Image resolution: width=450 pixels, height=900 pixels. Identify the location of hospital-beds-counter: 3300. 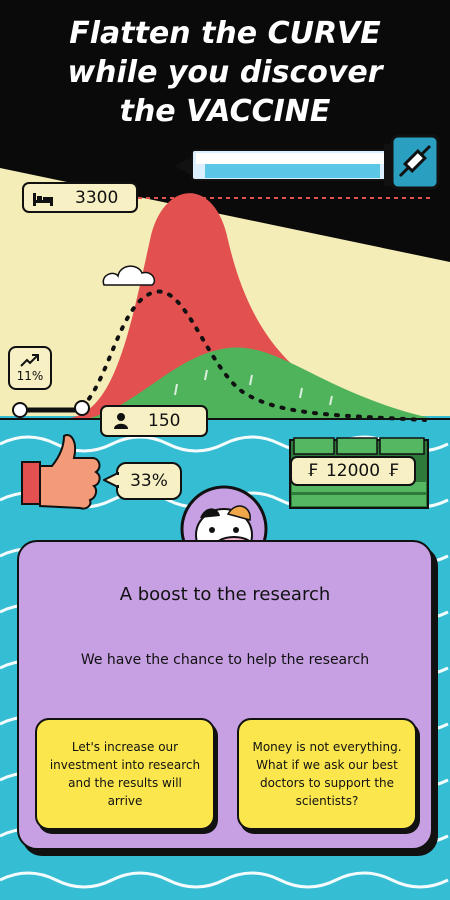
(80, 197).